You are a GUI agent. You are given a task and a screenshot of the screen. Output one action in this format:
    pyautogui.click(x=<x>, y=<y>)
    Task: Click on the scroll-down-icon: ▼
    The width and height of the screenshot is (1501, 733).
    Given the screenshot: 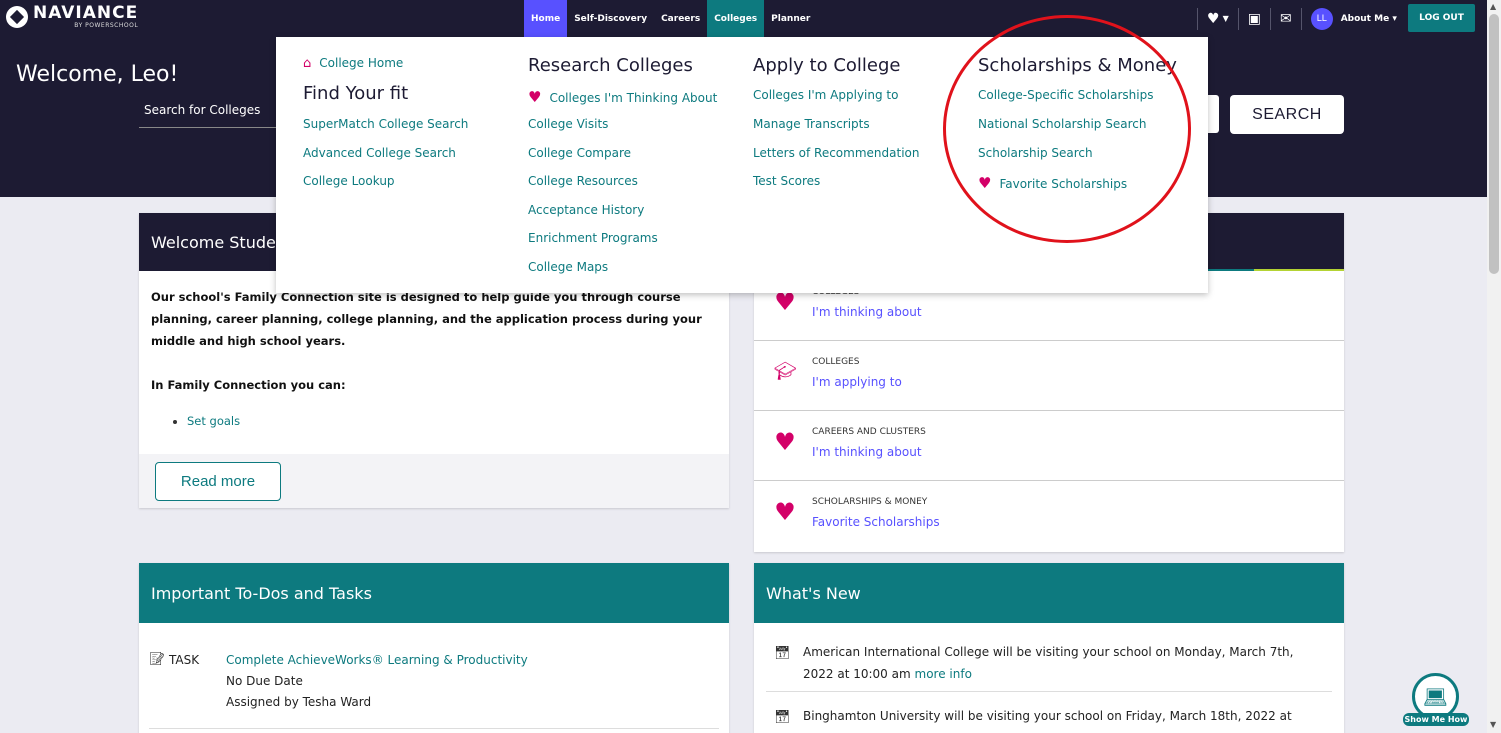 What is the action you would take?
    pyautogui.click(x=1493, y=724)
    